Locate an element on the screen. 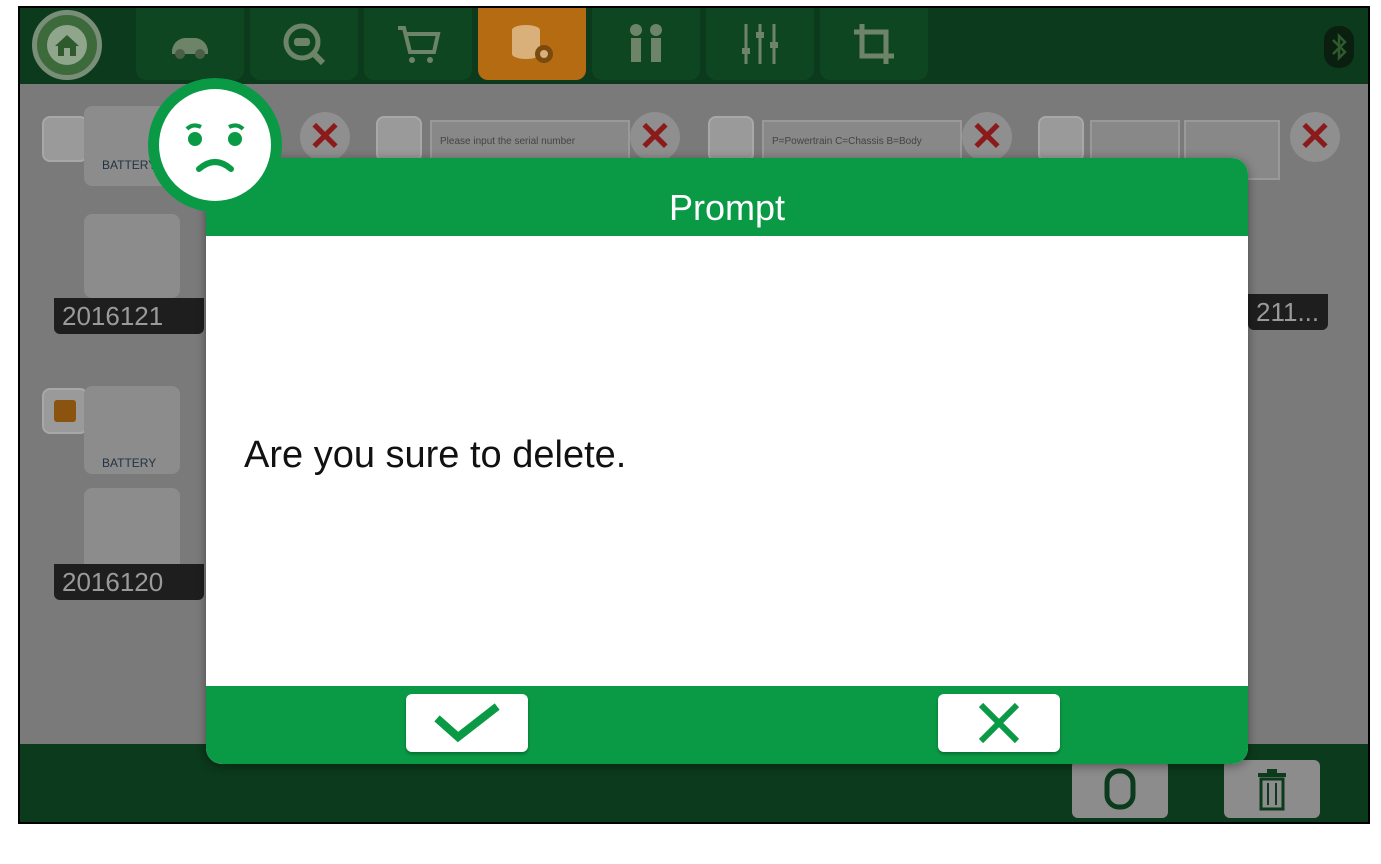  tab-data-manager is located at coordinates (532, 44).